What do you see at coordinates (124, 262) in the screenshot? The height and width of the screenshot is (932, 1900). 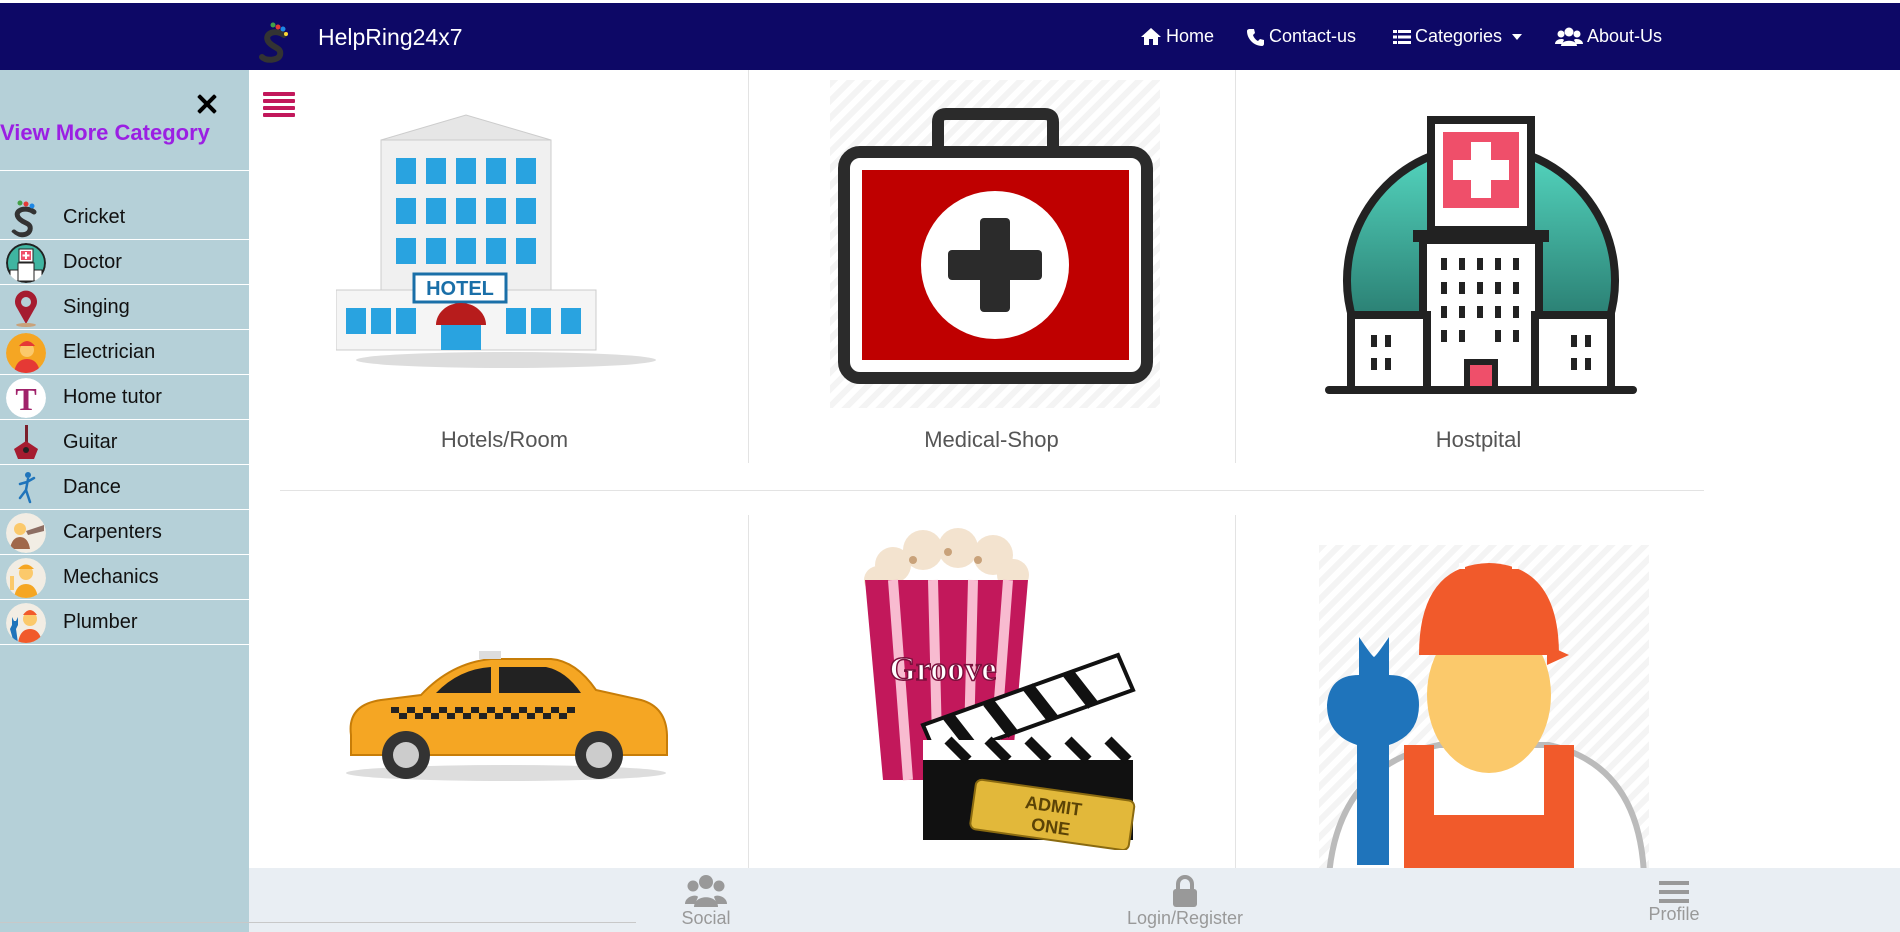 I see `sidebar-item-doctor: Doctor` at bounding box center [124, 262].